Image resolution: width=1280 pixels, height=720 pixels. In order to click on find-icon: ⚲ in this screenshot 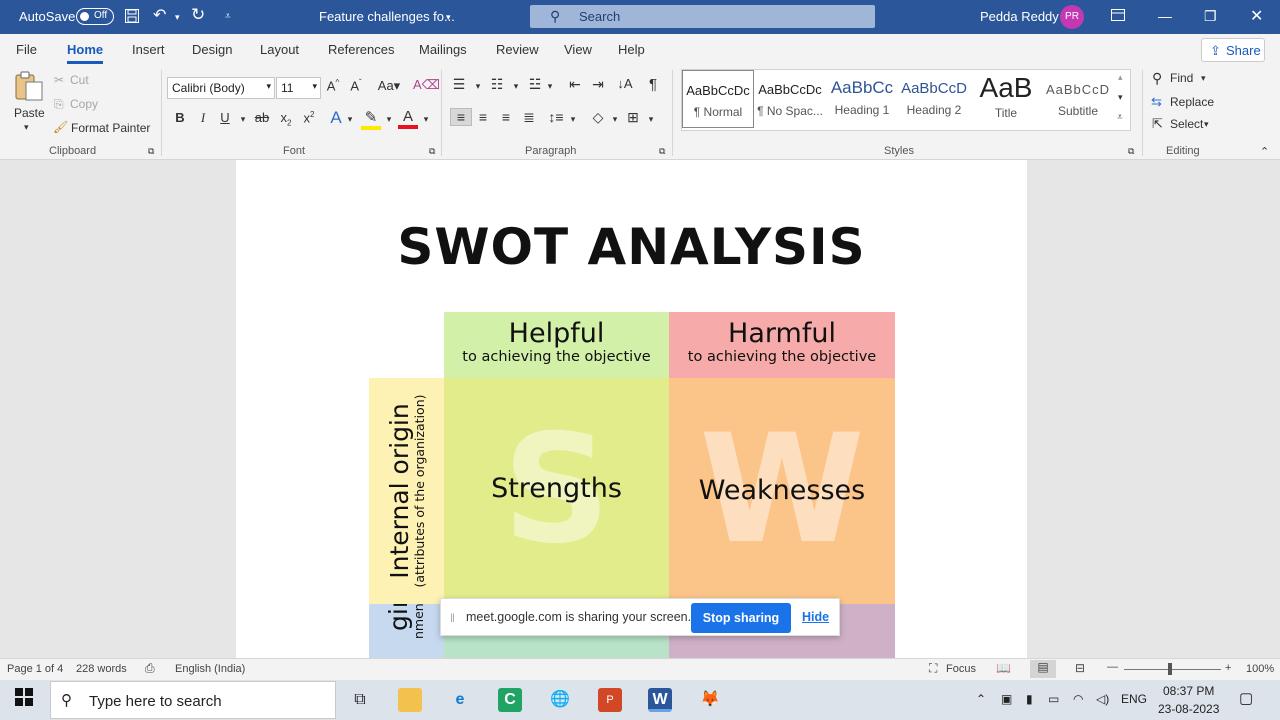, I will do `click(1157, 78)`.